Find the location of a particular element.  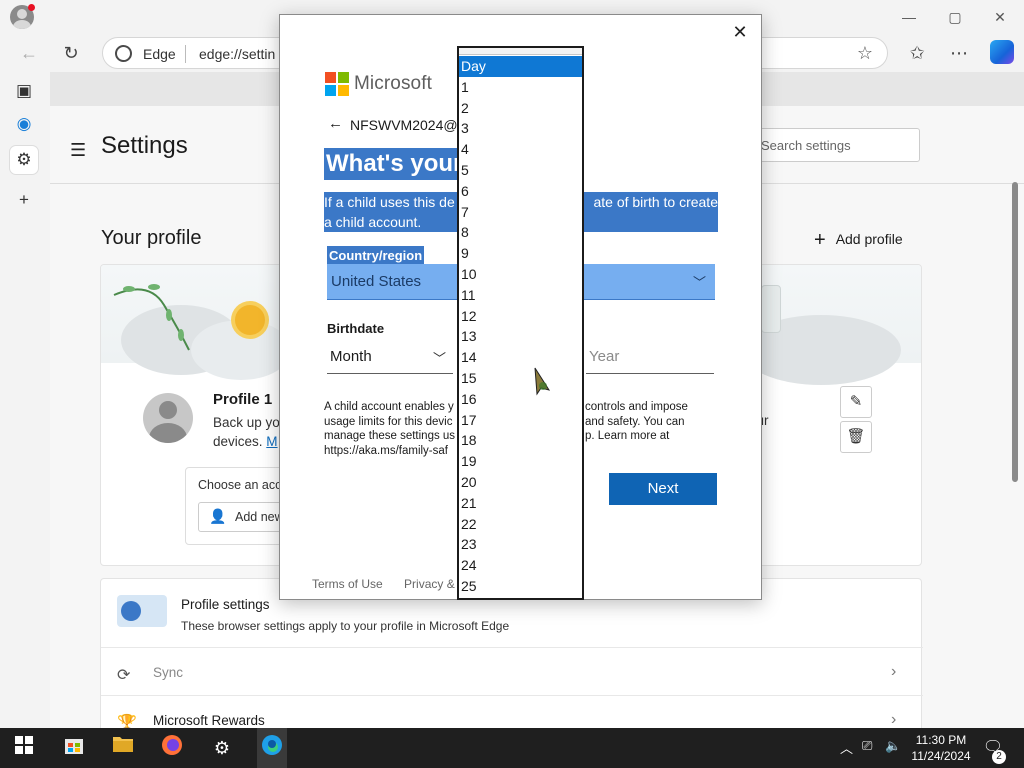

refresh-icon: ↻ is located at coordinates (71, 53).